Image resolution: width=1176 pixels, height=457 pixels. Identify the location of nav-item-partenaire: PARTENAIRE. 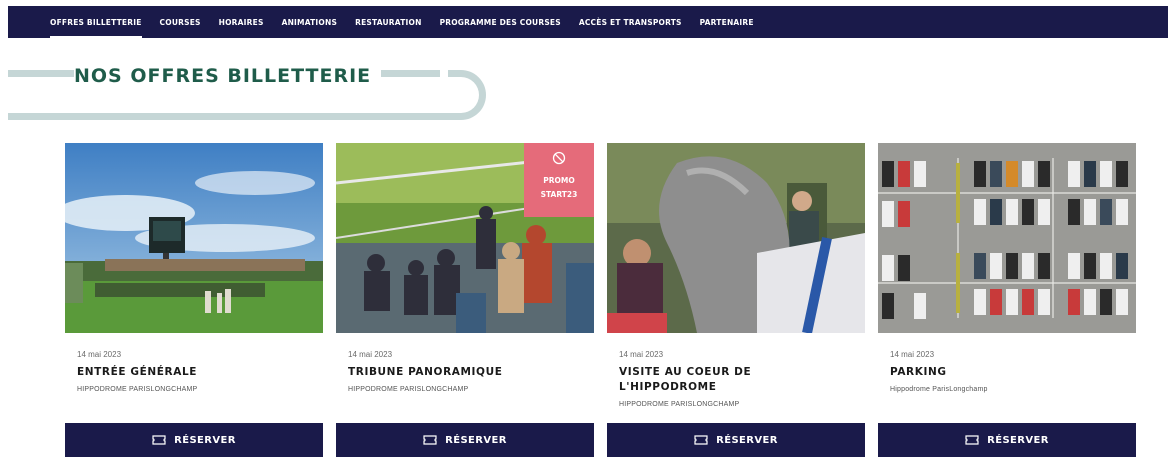
(727, 22).